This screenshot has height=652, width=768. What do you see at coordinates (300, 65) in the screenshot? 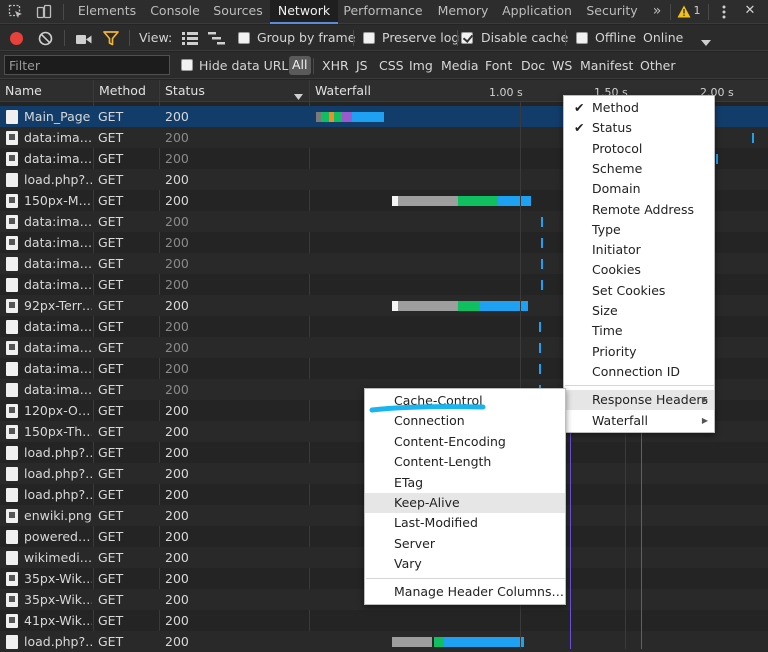
I see `filter-type-all: All` at bounding box center [300, 65].